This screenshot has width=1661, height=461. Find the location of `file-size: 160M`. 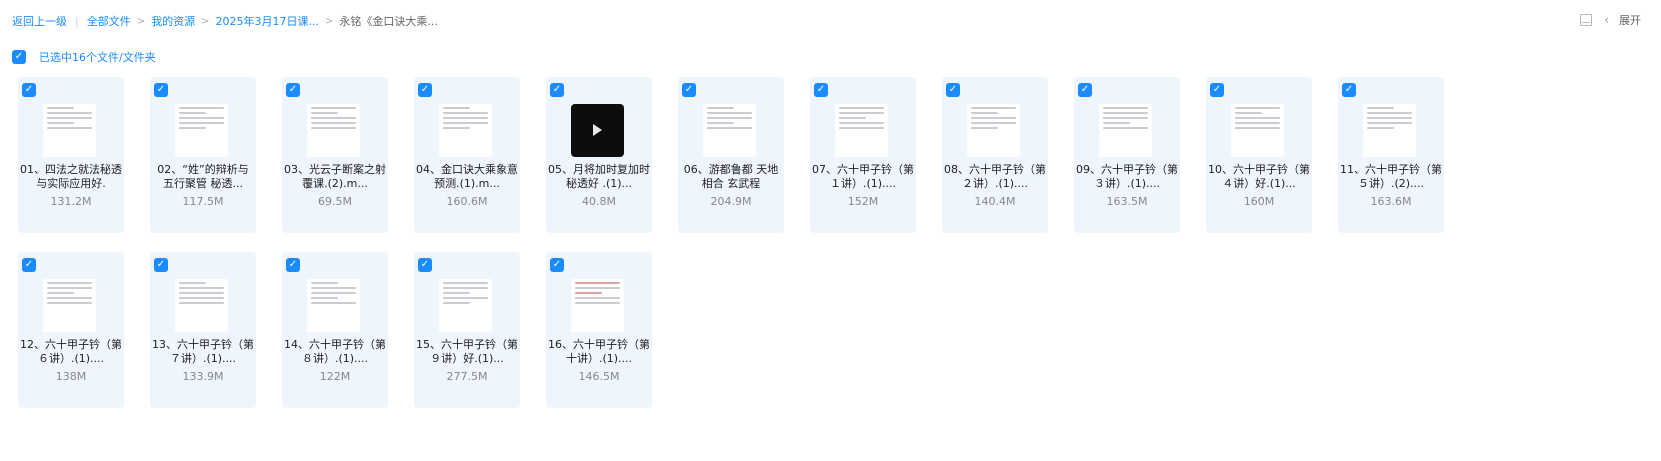

file-size: 160M is located at coordinates (1259, 201).